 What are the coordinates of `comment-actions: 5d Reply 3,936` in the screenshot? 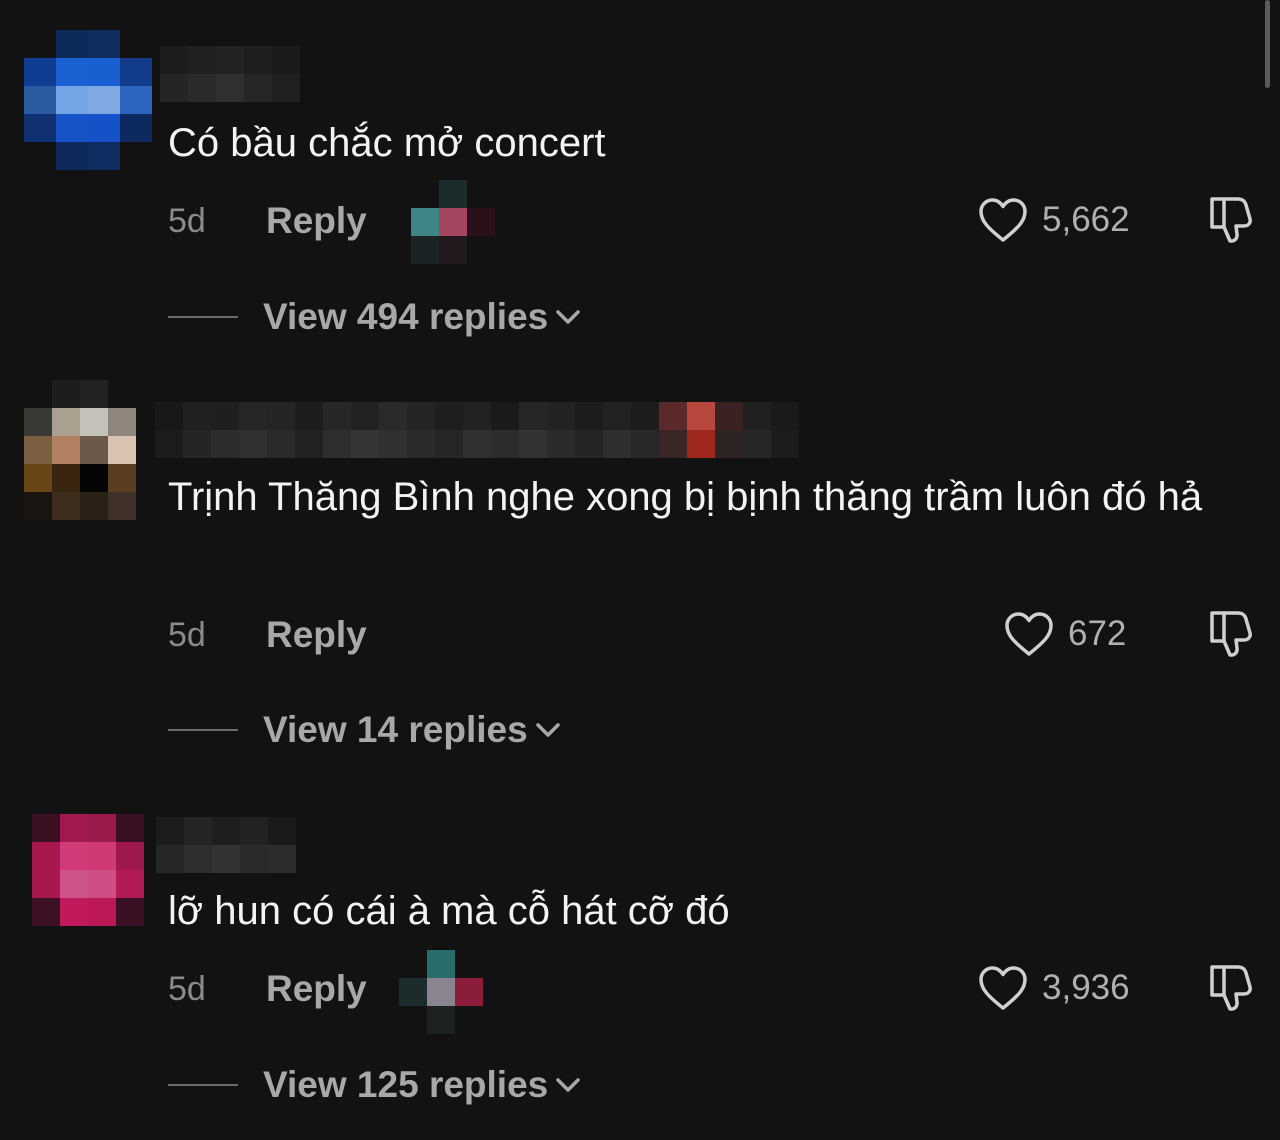 It's located at (710, 992).